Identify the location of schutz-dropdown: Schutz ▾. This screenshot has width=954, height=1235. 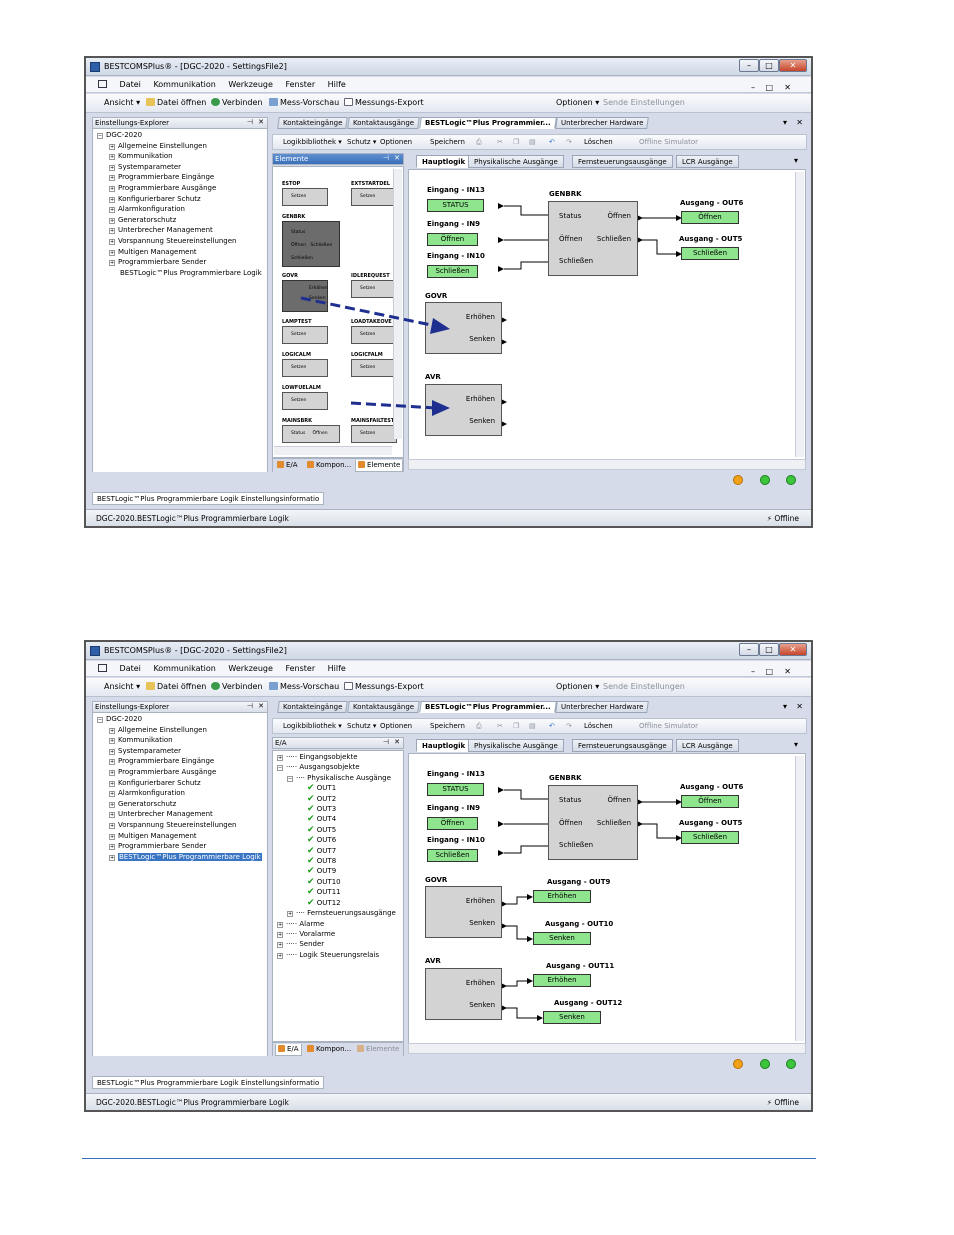
(361, 142).